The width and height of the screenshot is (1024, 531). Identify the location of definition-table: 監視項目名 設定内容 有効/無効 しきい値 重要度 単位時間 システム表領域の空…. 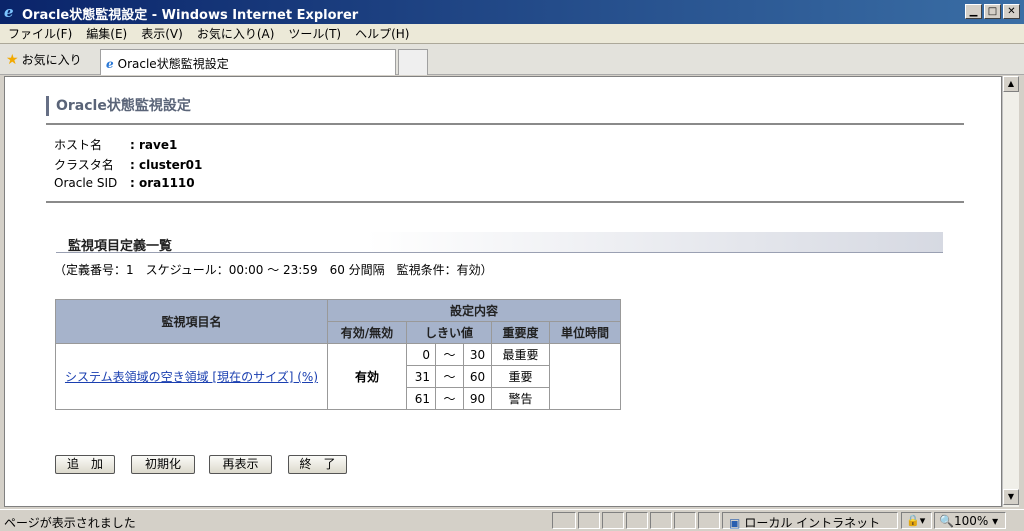
(338, 354).